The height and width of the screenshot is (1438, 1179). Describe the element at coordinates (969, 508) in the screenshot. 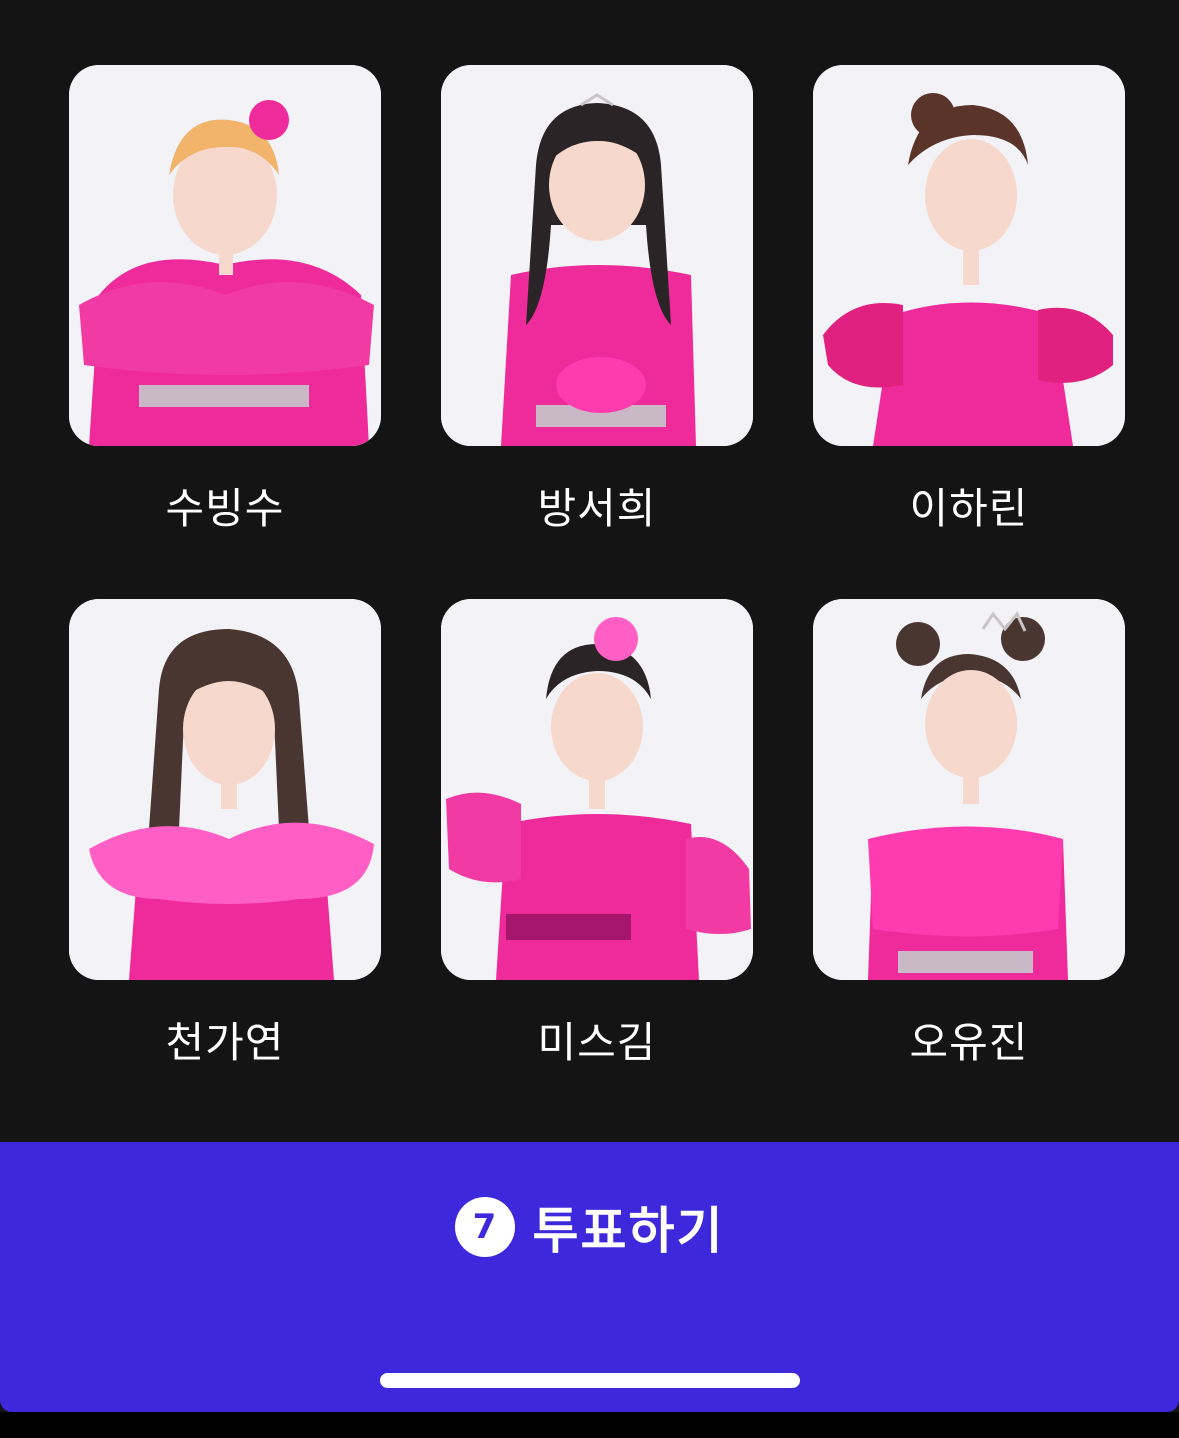

I see `candidate-name: 이하린` at that location.